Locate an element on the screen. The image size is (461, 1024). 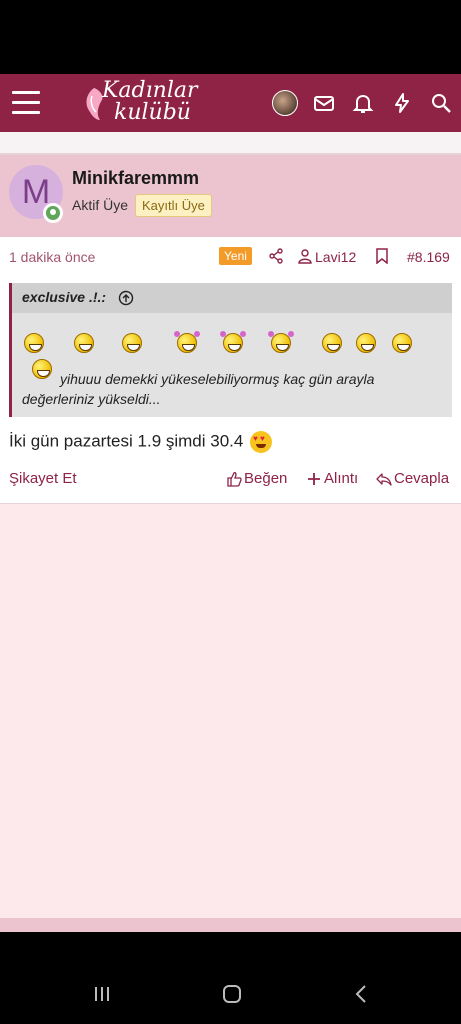
bell-icon is located at coordinates (363, 103).